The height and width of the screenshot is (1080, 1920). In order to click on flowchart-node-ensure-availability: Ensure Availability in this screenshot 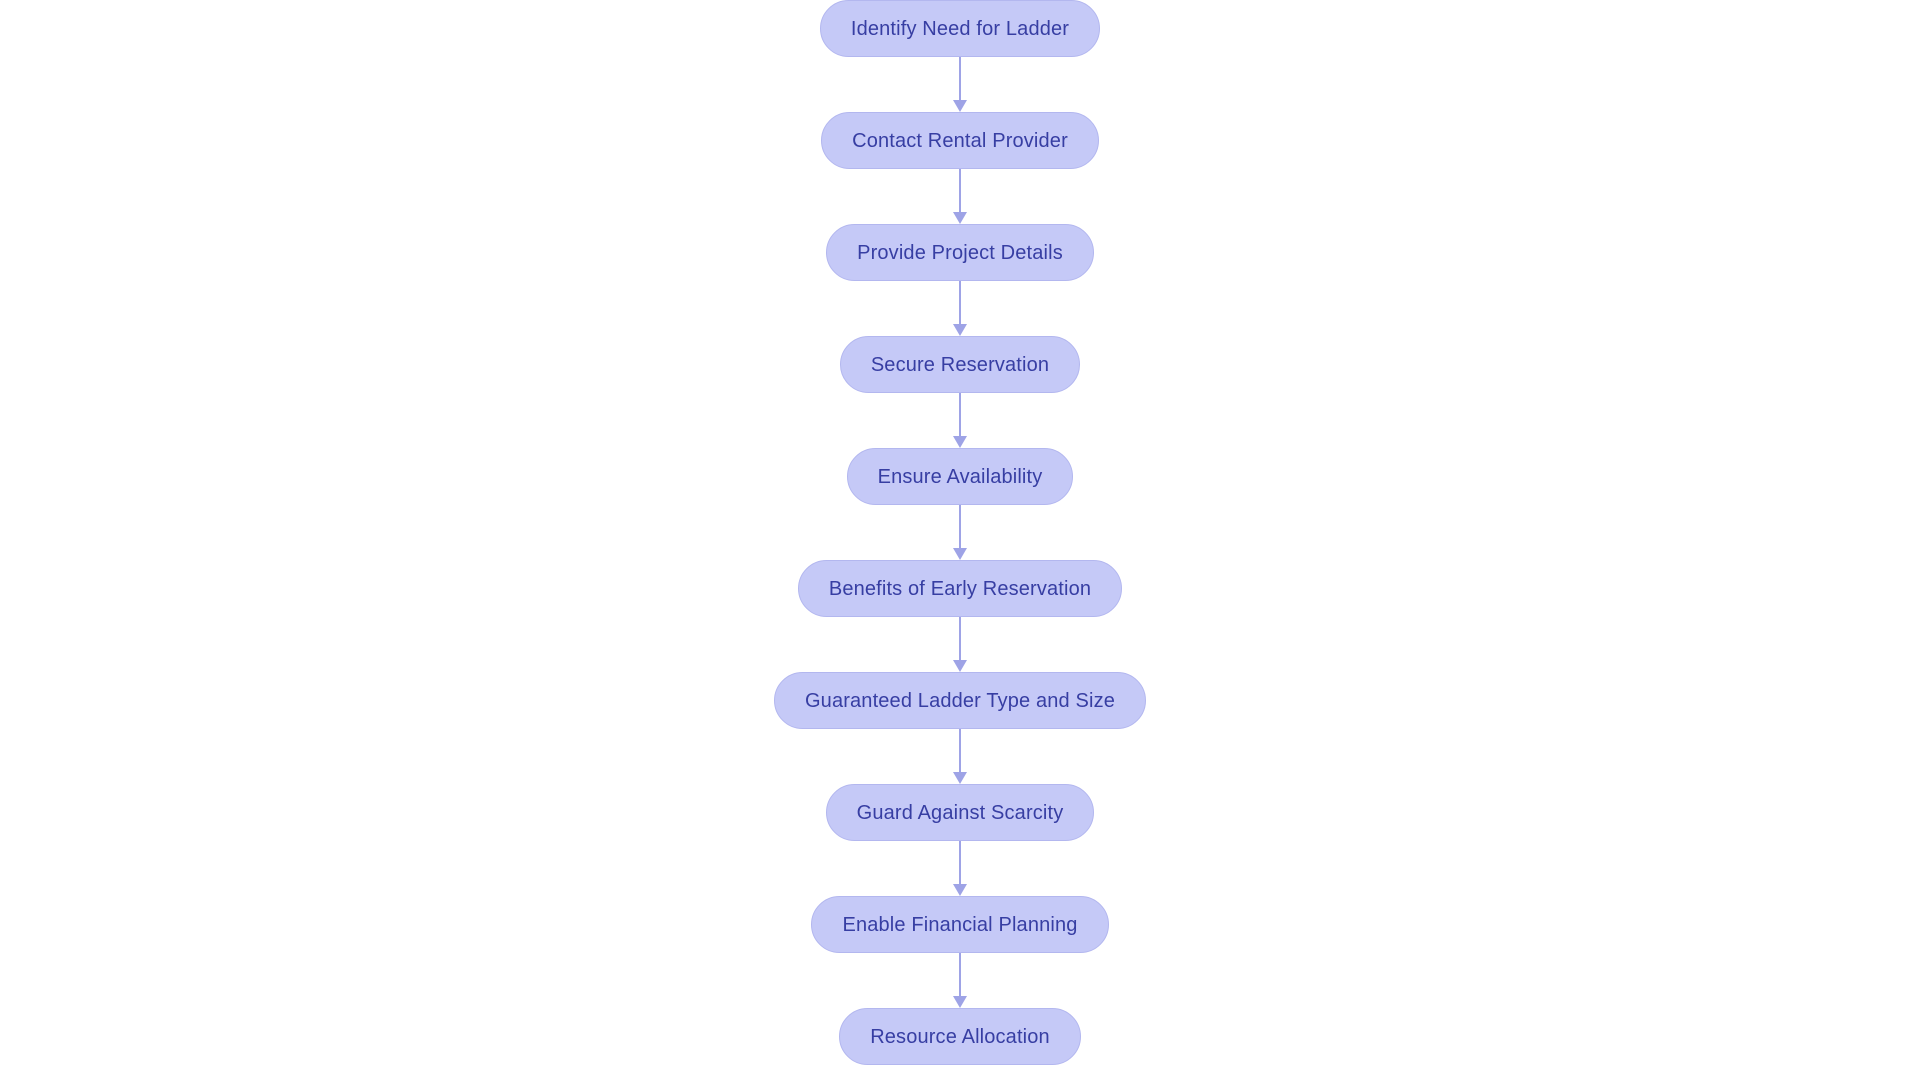, I will do `click(960, 476)`.